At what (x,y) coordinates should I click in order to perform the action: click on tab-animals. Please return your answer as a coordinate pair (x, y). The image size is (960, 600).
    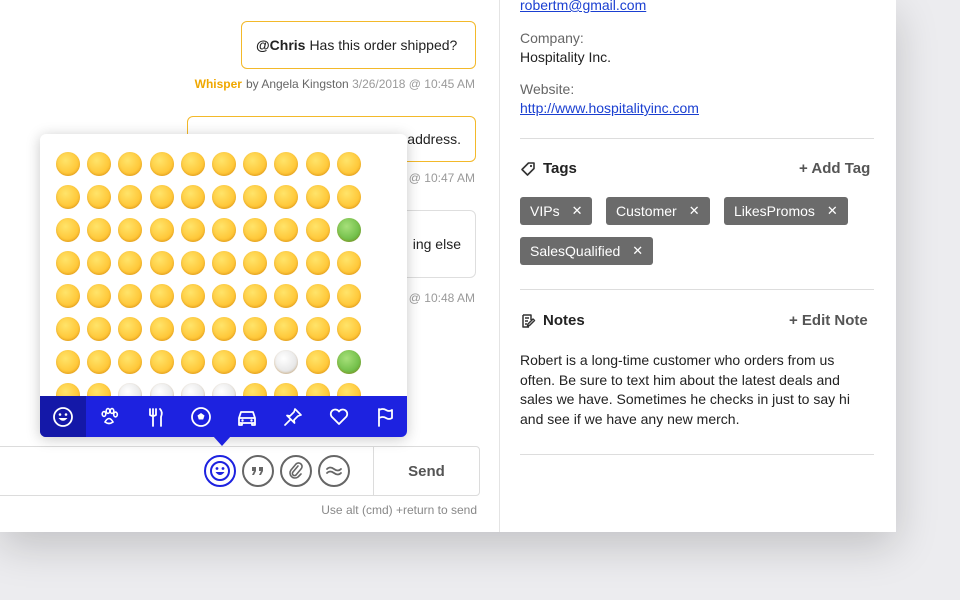
    Looking at the image, I should click on (109, 416).